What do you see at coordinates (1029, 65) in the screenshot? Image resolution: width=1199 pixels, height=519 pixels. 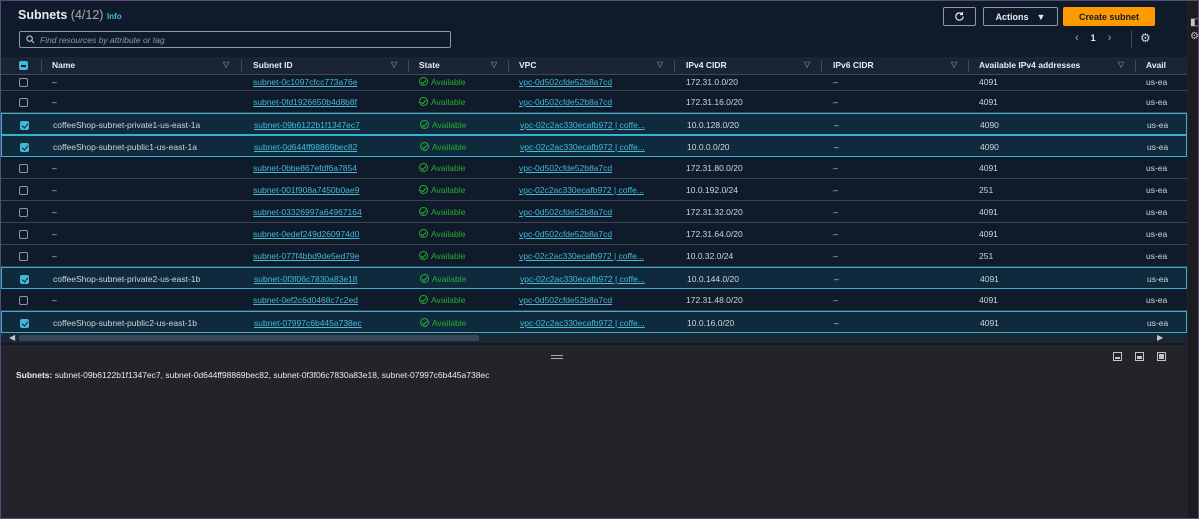 I see `column-header-available-ipv4: Available IPv4 addresses` at bounding box center [1029, 65].